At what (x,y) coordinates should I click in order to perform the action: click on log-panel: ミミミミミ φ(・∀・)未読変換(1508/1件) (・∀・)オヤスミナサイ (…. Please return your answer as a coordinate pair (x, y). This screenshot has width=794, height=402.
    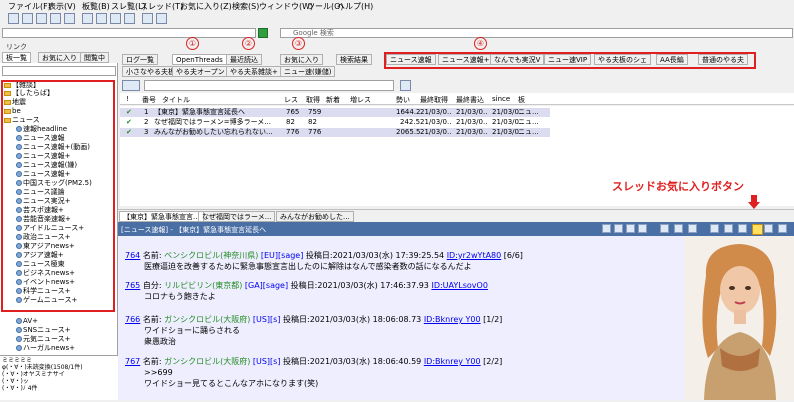
    Looking at the image, I should click on (59, 377).